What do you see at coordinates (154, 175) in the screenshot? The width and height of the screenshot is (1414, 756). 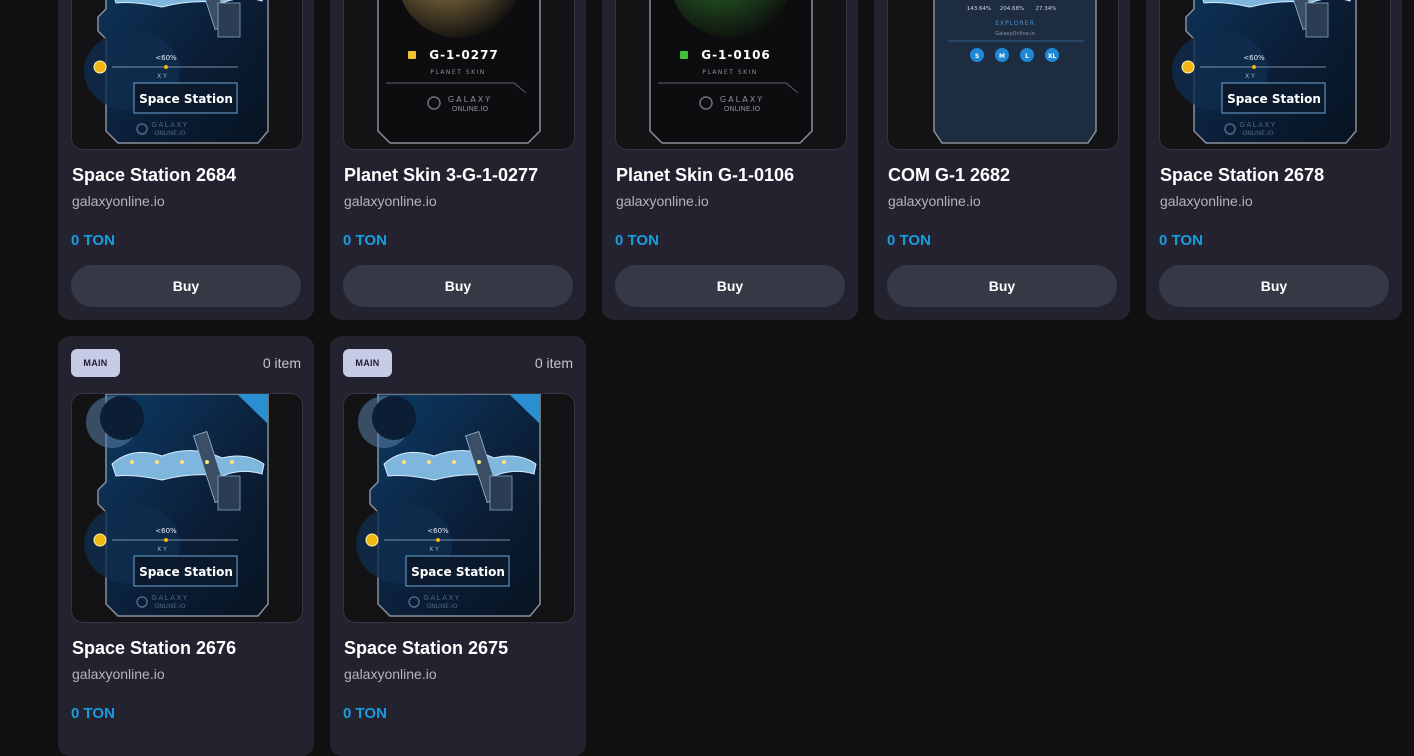 I see `nft-title: Space Station 2684` at bounding box center [154, 175].